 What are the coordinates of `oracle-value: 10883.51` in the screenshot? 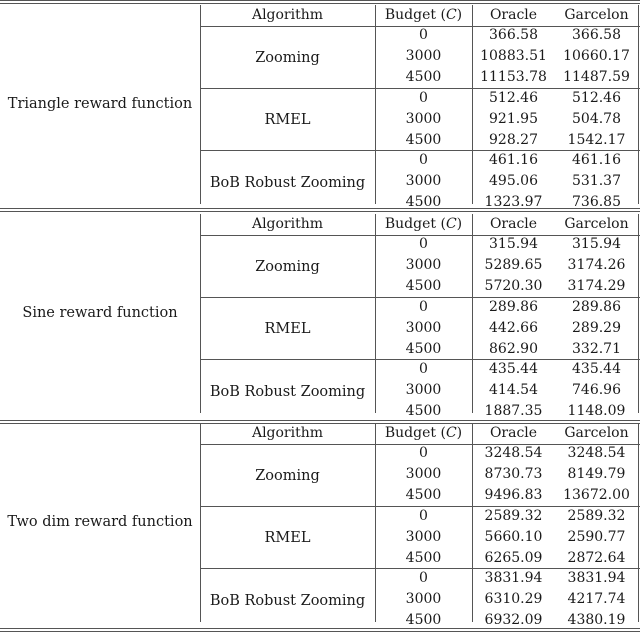 It's located at (513, 56).